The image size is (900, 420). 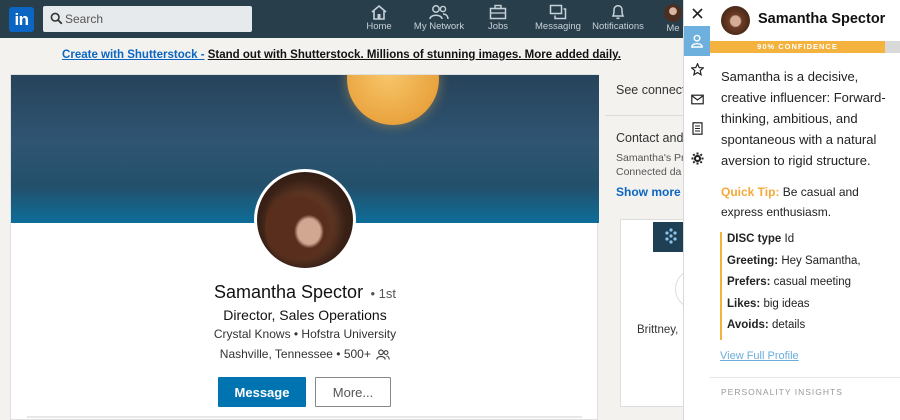 I want to click on close-button, so click(x=697, y=13).